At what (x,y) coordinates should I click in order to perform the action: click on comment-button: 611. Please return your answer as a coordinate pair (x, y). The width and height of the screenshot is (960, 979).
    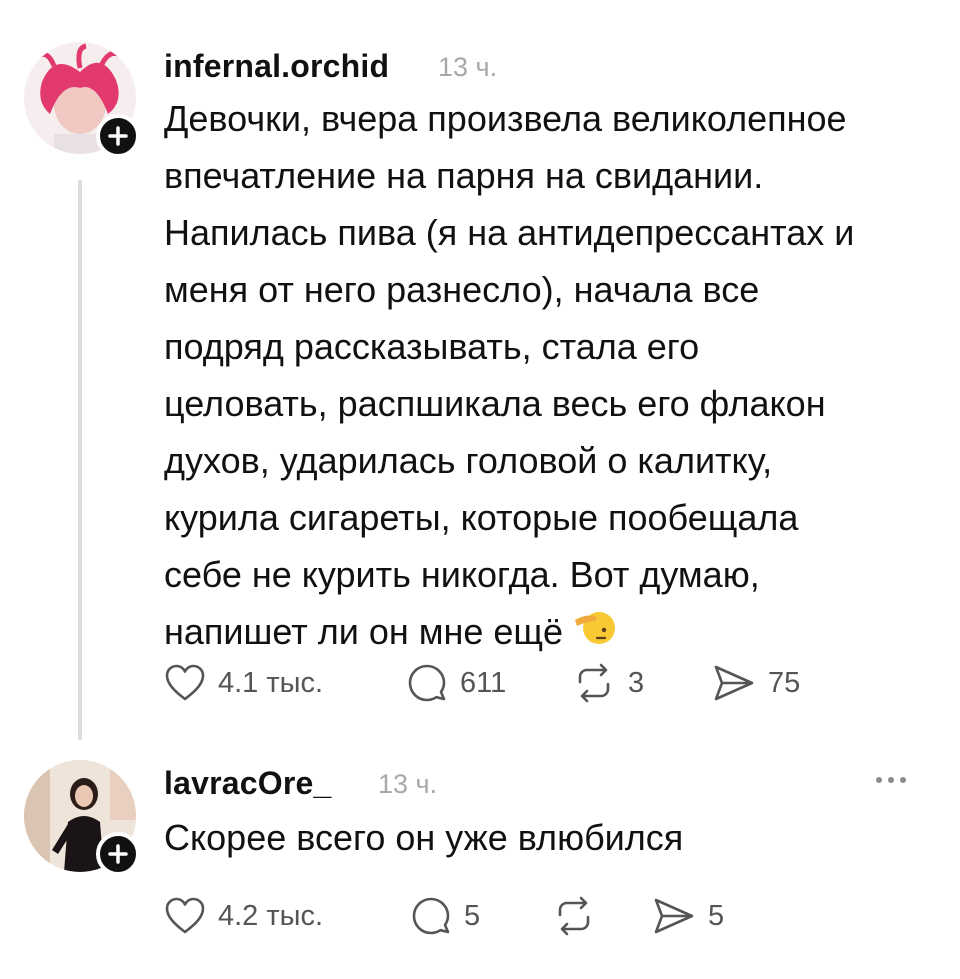
    Looking at the image, I should click on (456, 683).